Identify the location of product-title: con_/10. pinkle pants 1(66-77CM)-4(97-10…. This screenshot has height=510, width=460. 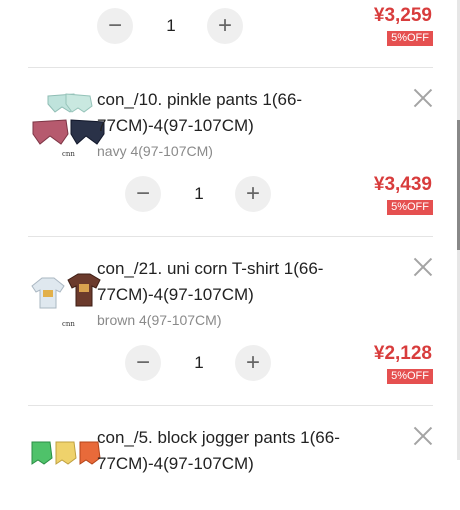
(222, 113).